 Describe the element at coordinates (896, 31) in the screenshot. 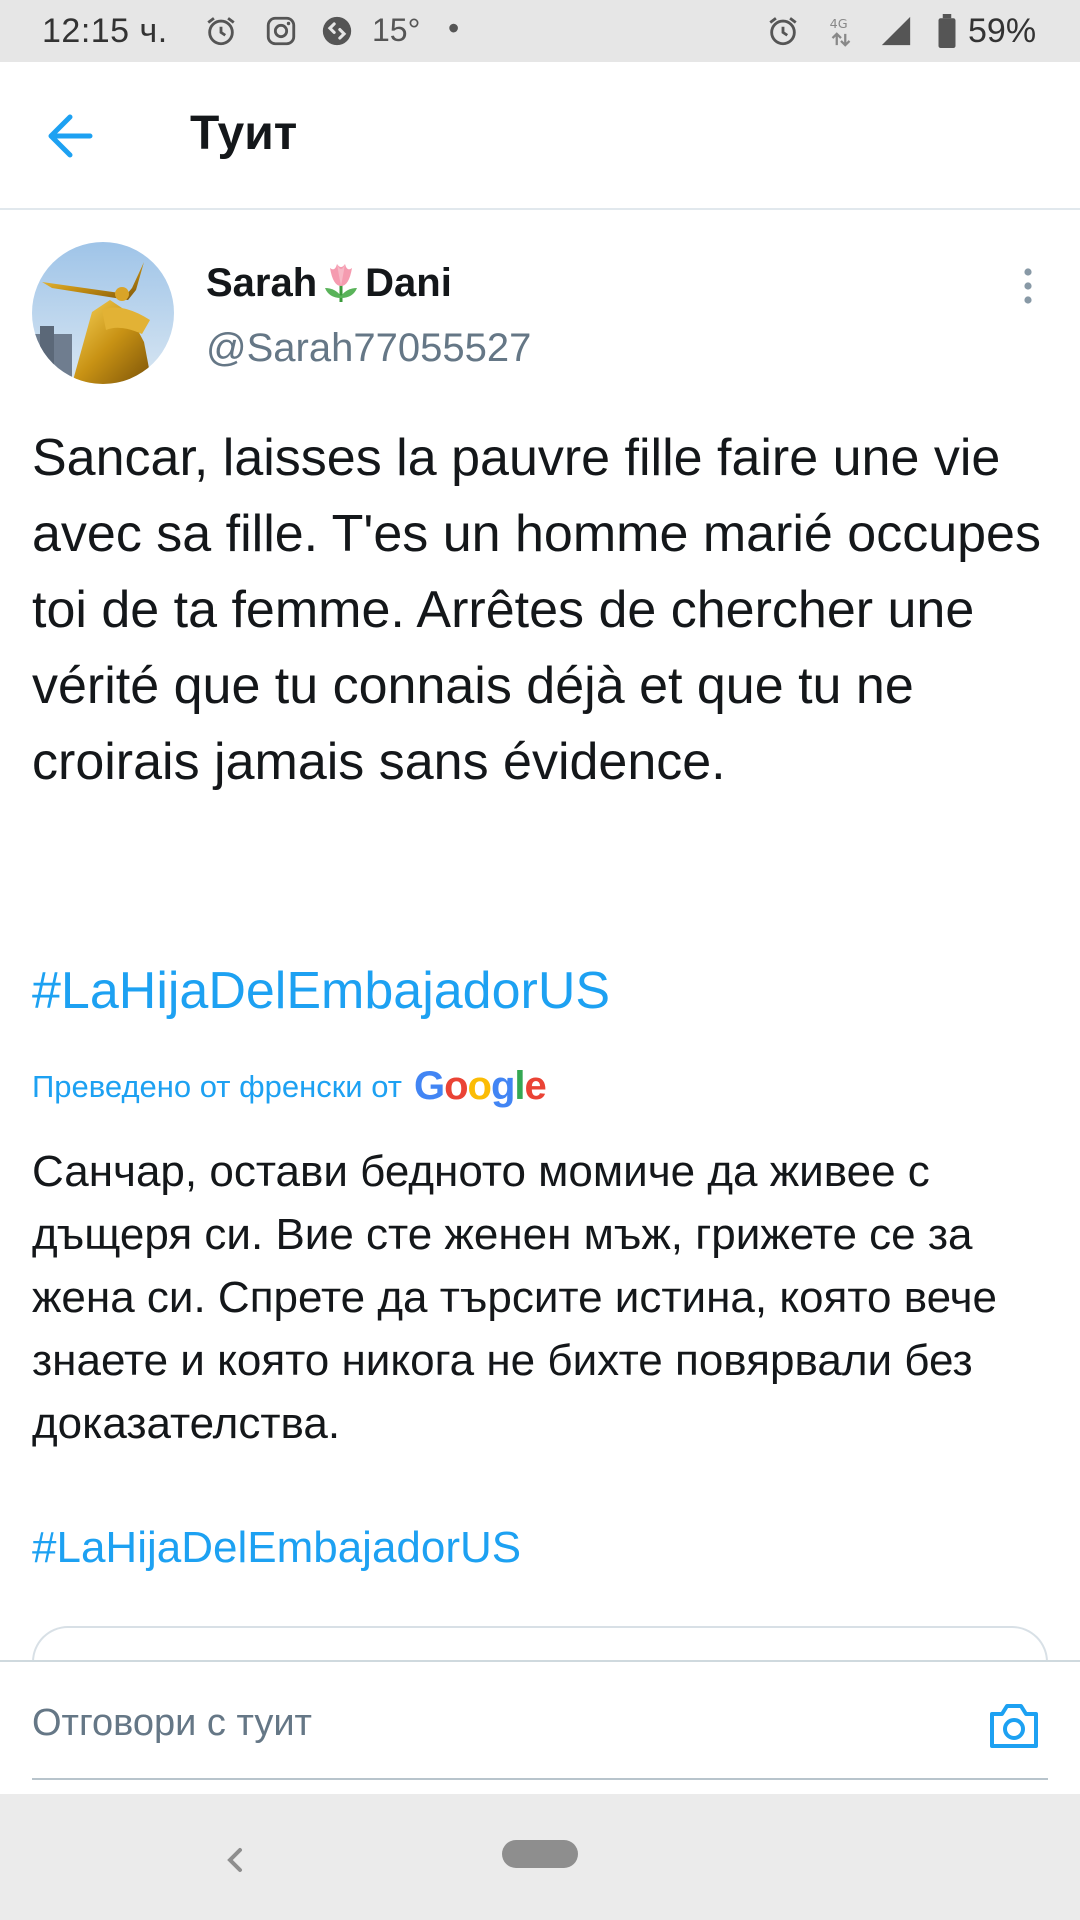

I see `signal-icon` at that location.